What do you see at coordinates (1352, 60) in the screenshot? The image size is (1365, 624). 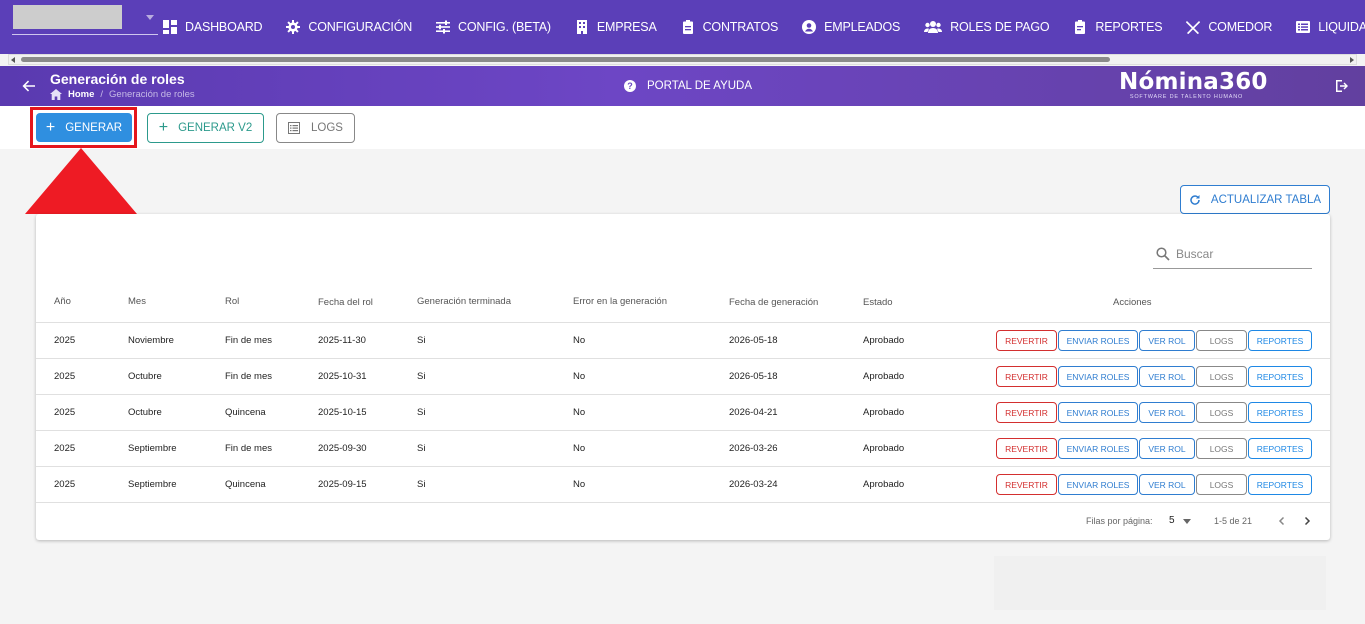 I see `scroll-right-icon` at bounding box center [1352, 60].